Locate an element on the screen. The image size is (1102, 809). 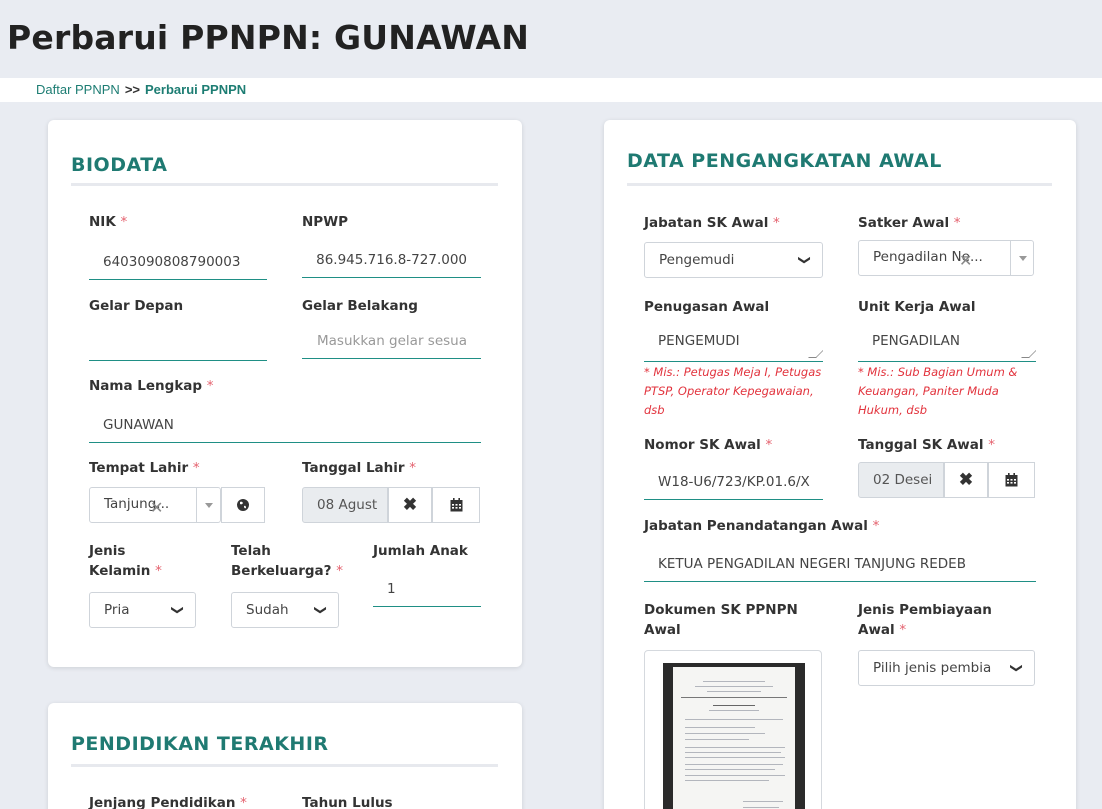
pendidikan-divider is located at coordinates (284, 765).